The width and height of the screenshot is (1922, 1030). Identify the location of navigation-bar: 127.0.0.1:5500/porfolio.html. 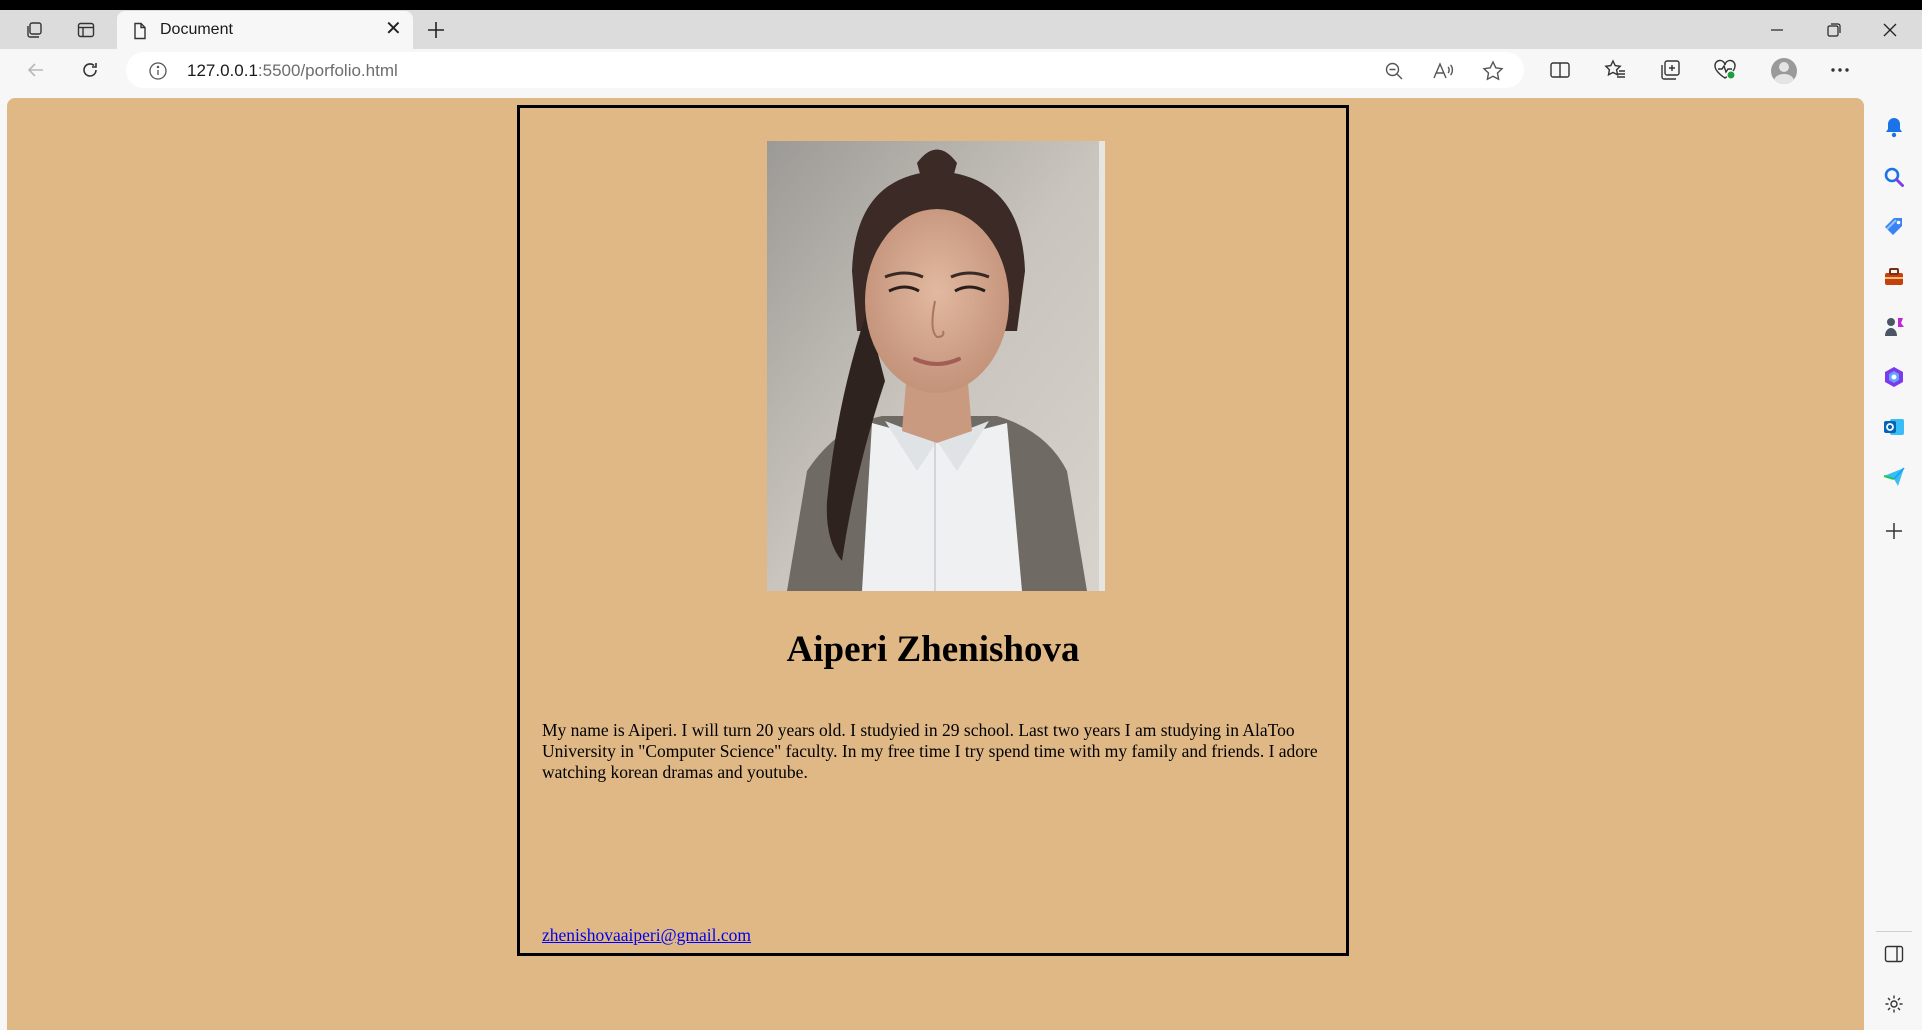
(961, 69).